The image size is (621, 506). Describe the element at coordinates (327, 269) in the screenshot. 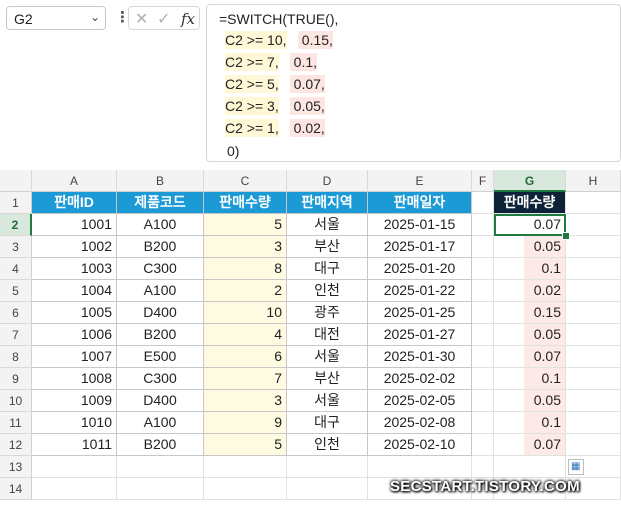

I see `table-cell: 대구` at that location.